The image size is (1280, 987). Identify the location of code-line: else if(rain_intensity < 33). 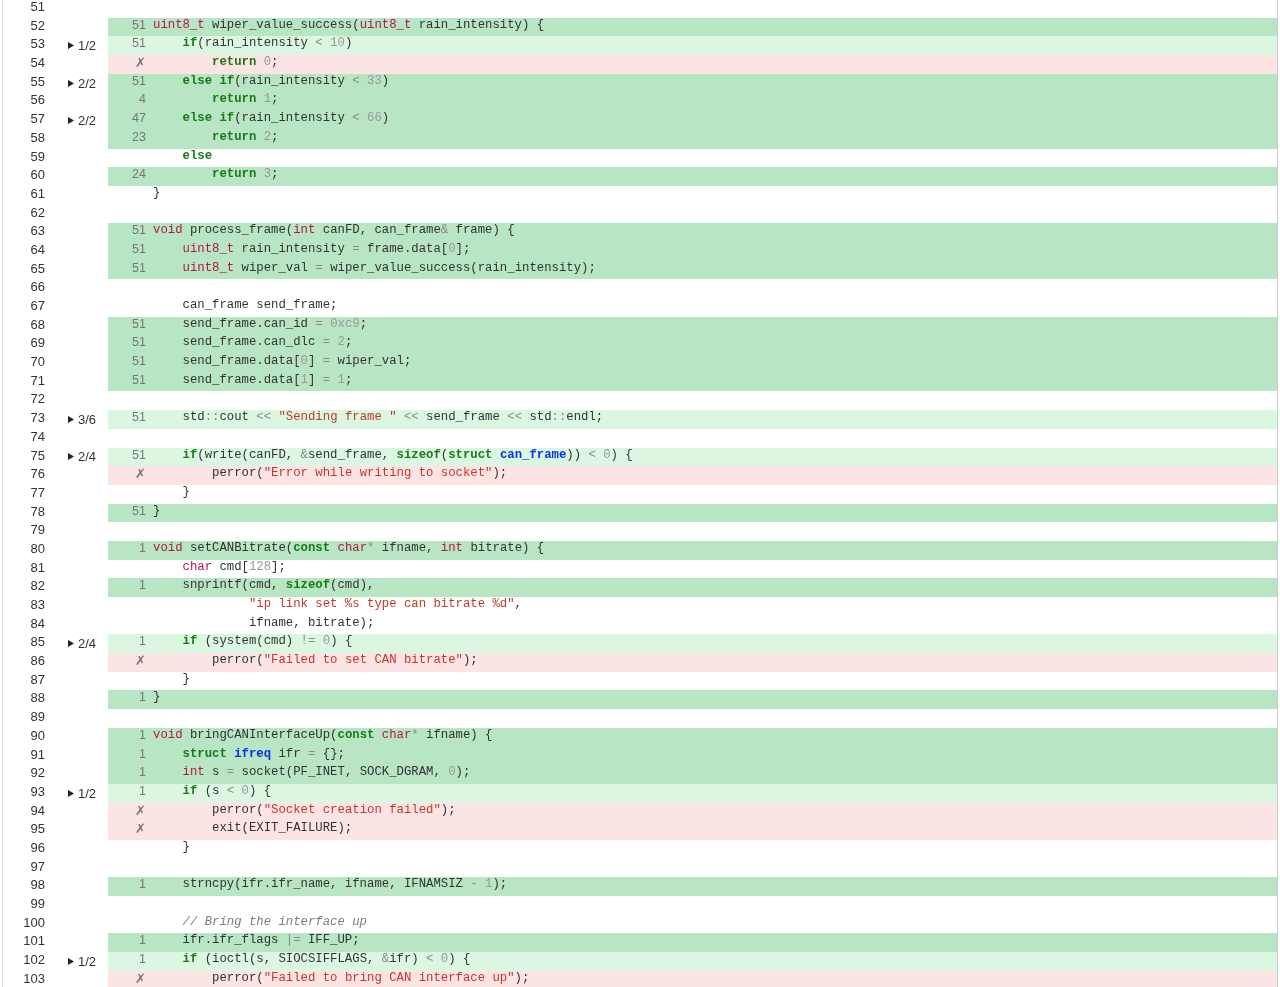
(285, 81).